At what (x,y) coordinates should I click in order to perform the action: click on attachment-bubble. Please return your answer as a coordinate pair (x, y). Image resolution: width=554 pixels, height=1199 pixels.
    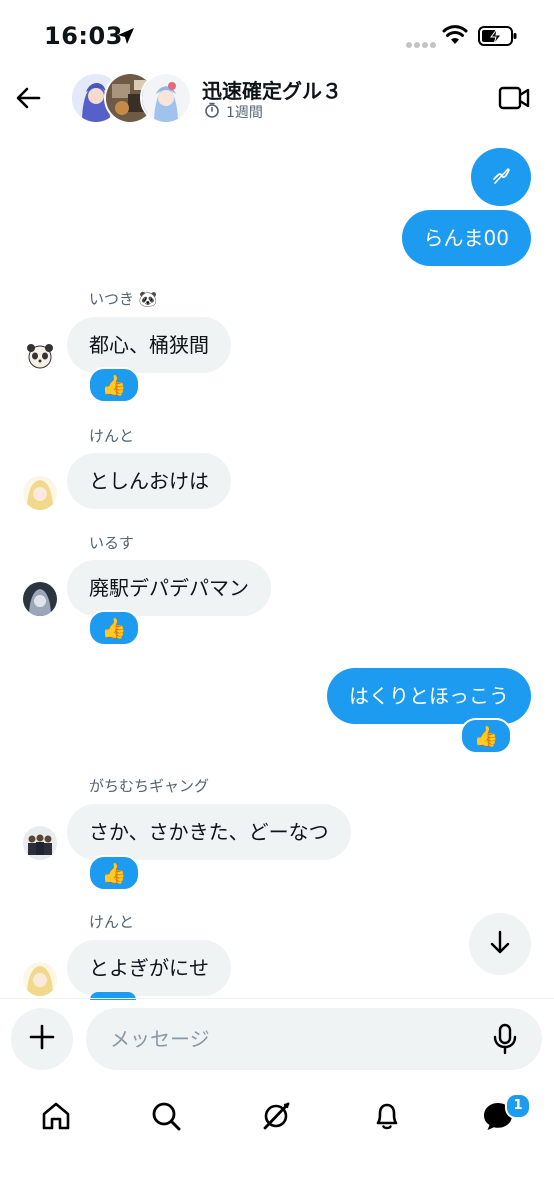
    Looking at the image, I should click on (501, 177).